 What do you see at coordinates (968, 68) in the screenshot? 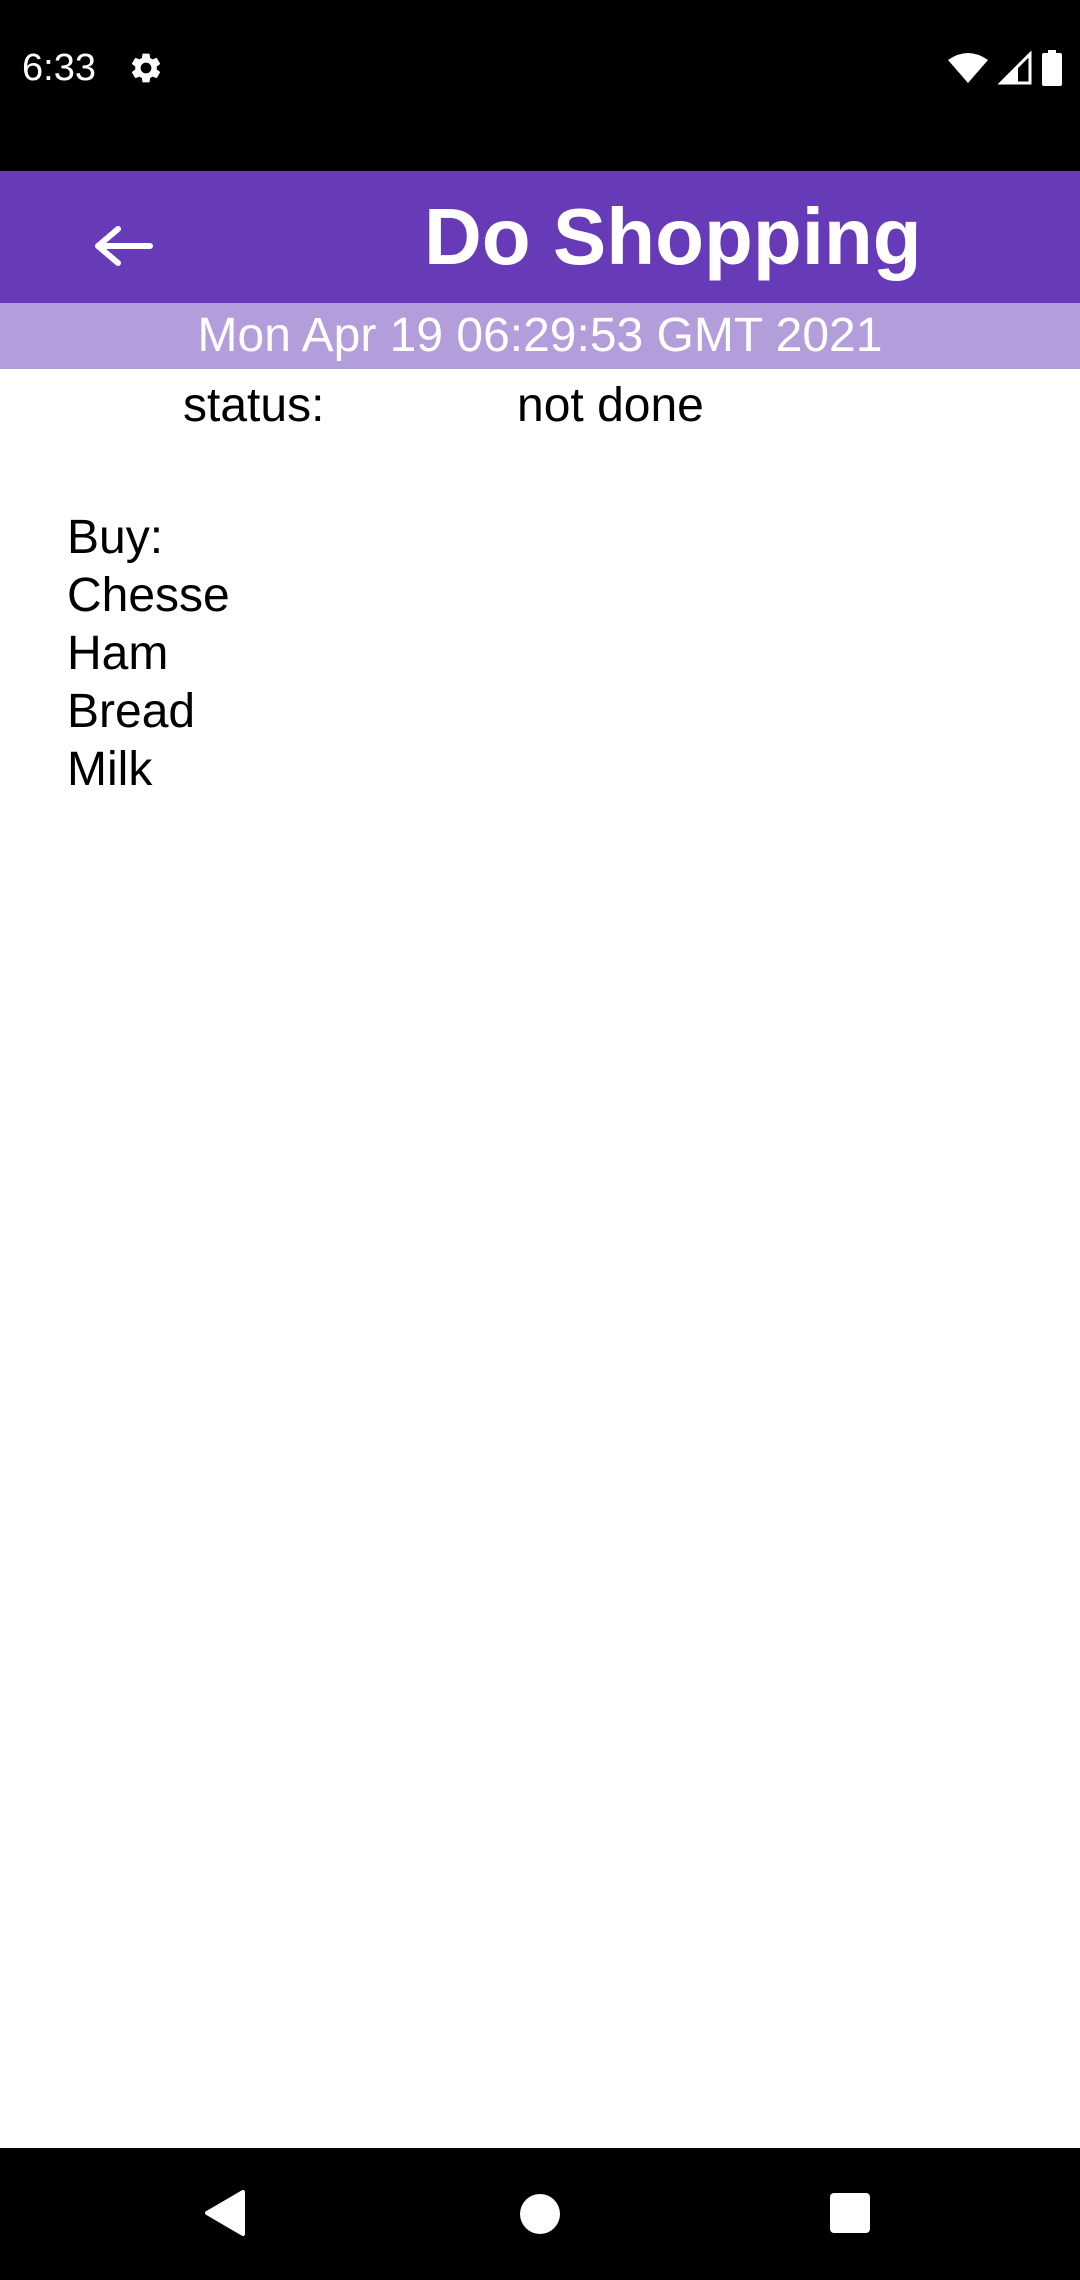
I see `wifi-icon` at bounding box center [968, 68].